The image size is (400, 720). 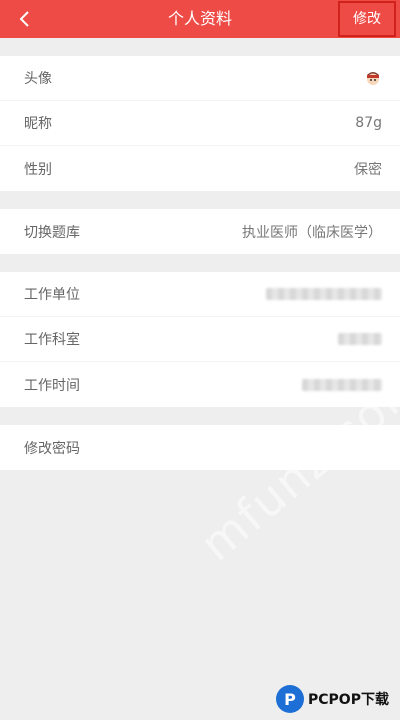 I want to click on nickname-value: 87g, so click(x=368, y=123).